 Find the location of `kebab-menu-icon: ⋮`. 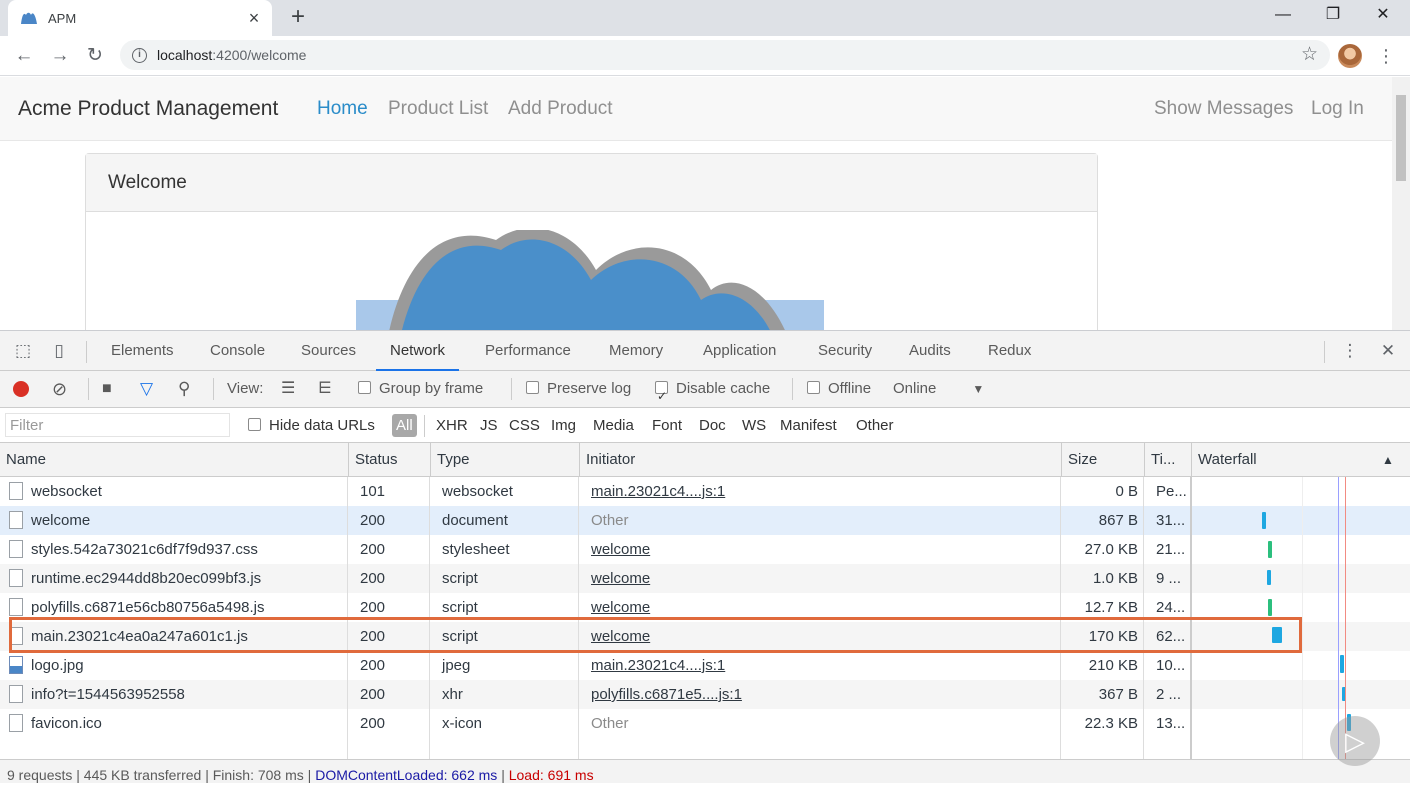

kebab-menu-icon: ⋮ is located at coordinates (1386, 56).